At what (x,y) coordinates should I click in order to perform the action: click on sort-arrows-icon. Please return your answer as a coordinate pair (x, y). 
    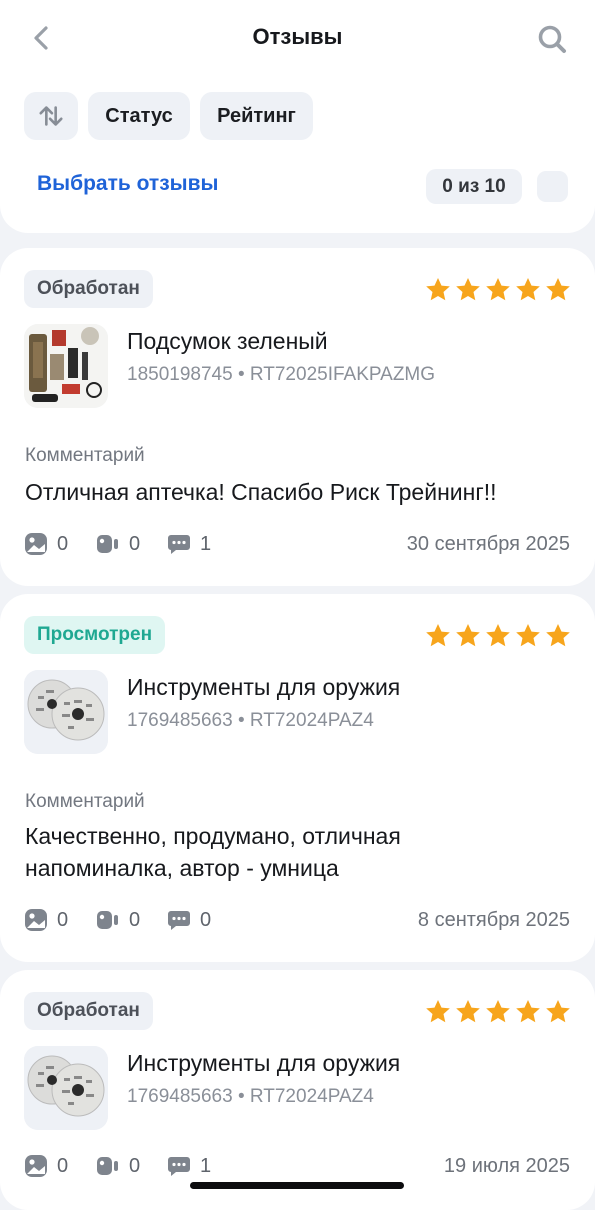
    Looking at the image, I should click on (51, 116).